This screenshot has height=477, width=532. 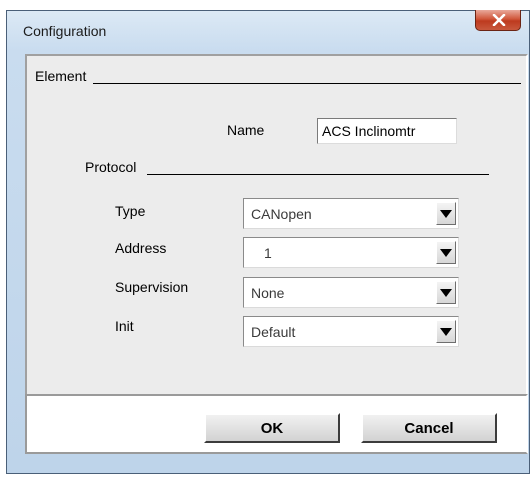 I want to click on protocol-group-label: Protocol, so click(x=111, y=167).